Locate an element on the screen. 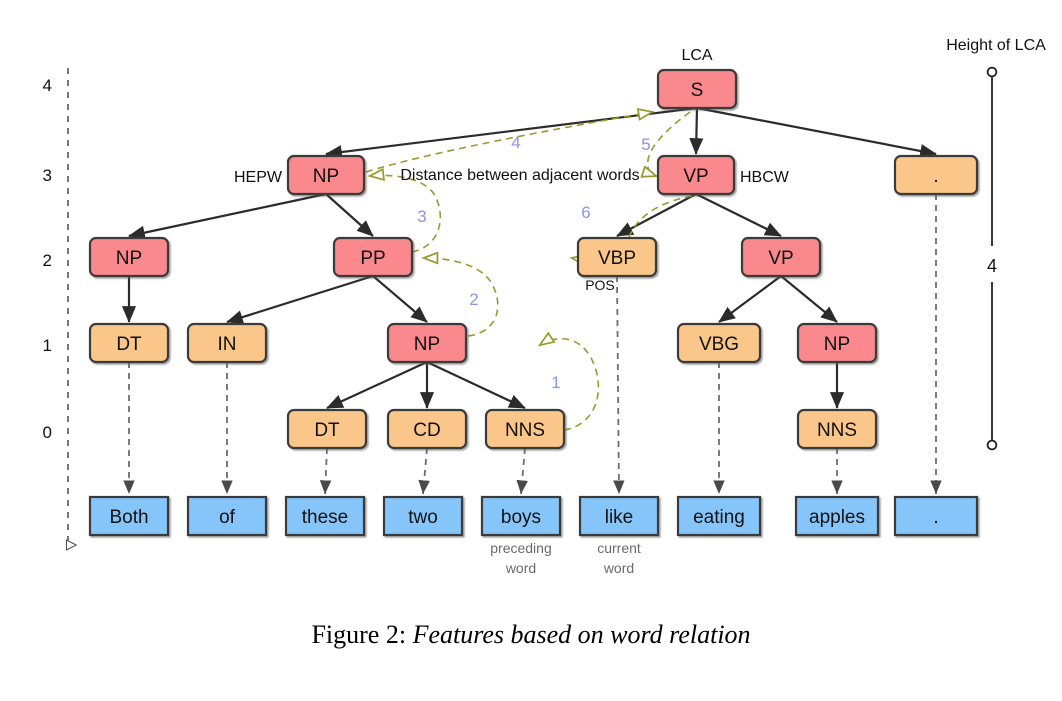 The width and height of the screenshot is (1062, 701). node-label: boys is located at coordinates (521, 517).